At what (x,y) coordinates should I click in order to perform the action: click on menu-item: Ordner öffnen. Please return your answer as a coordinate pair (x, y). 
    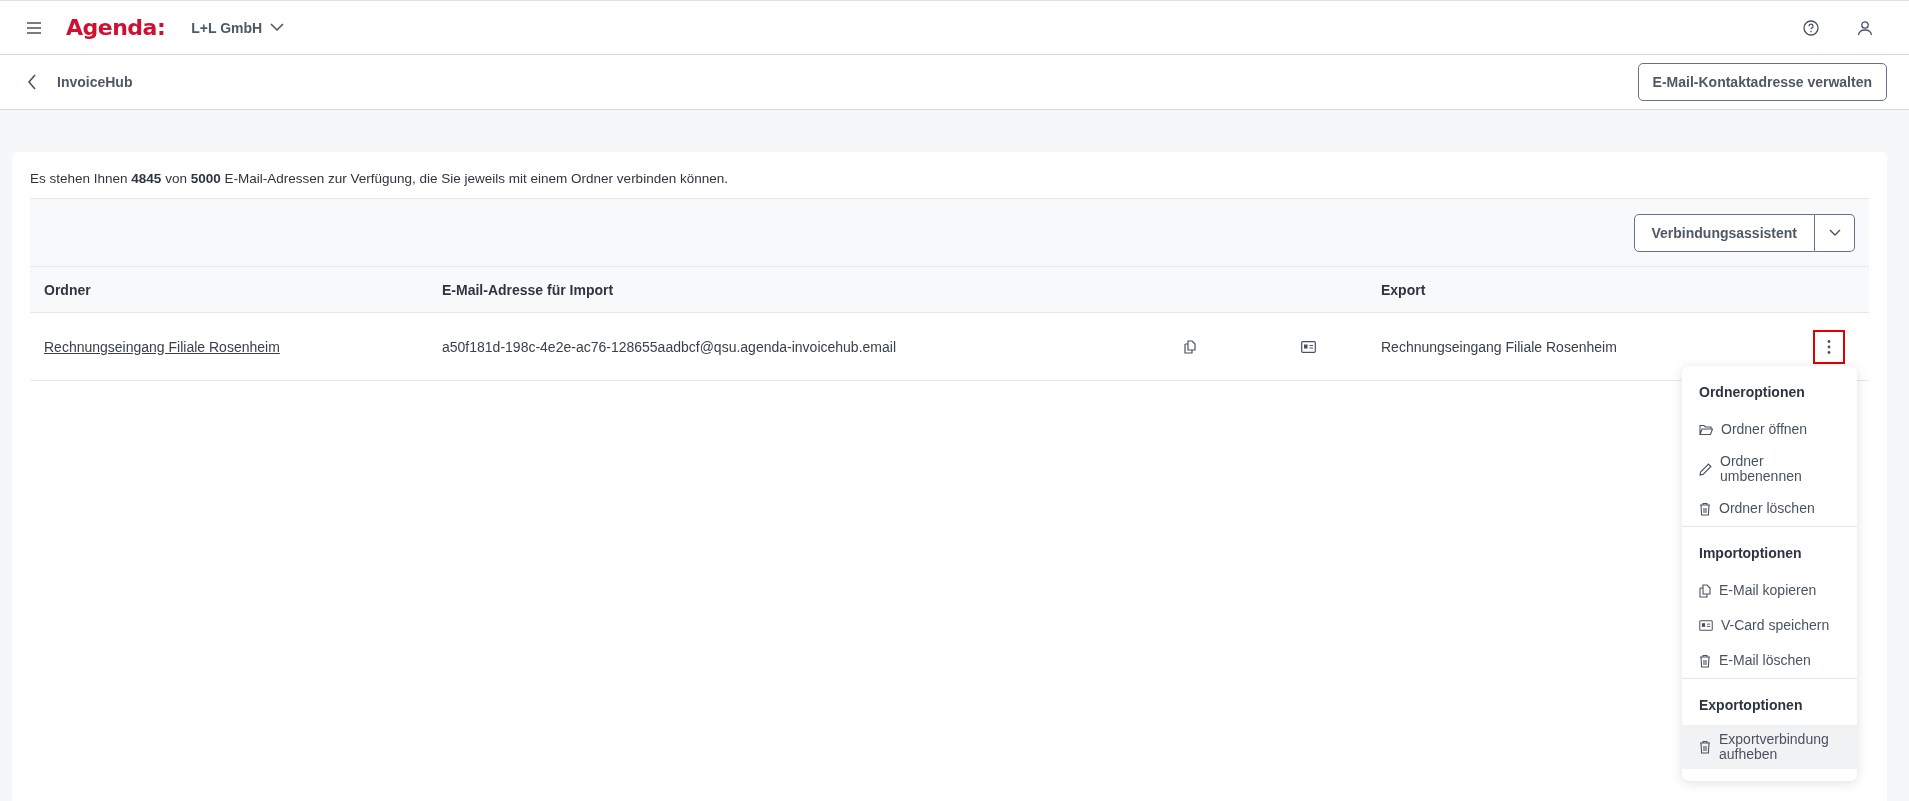
    Looking at the image, I should click on (1769, 429).